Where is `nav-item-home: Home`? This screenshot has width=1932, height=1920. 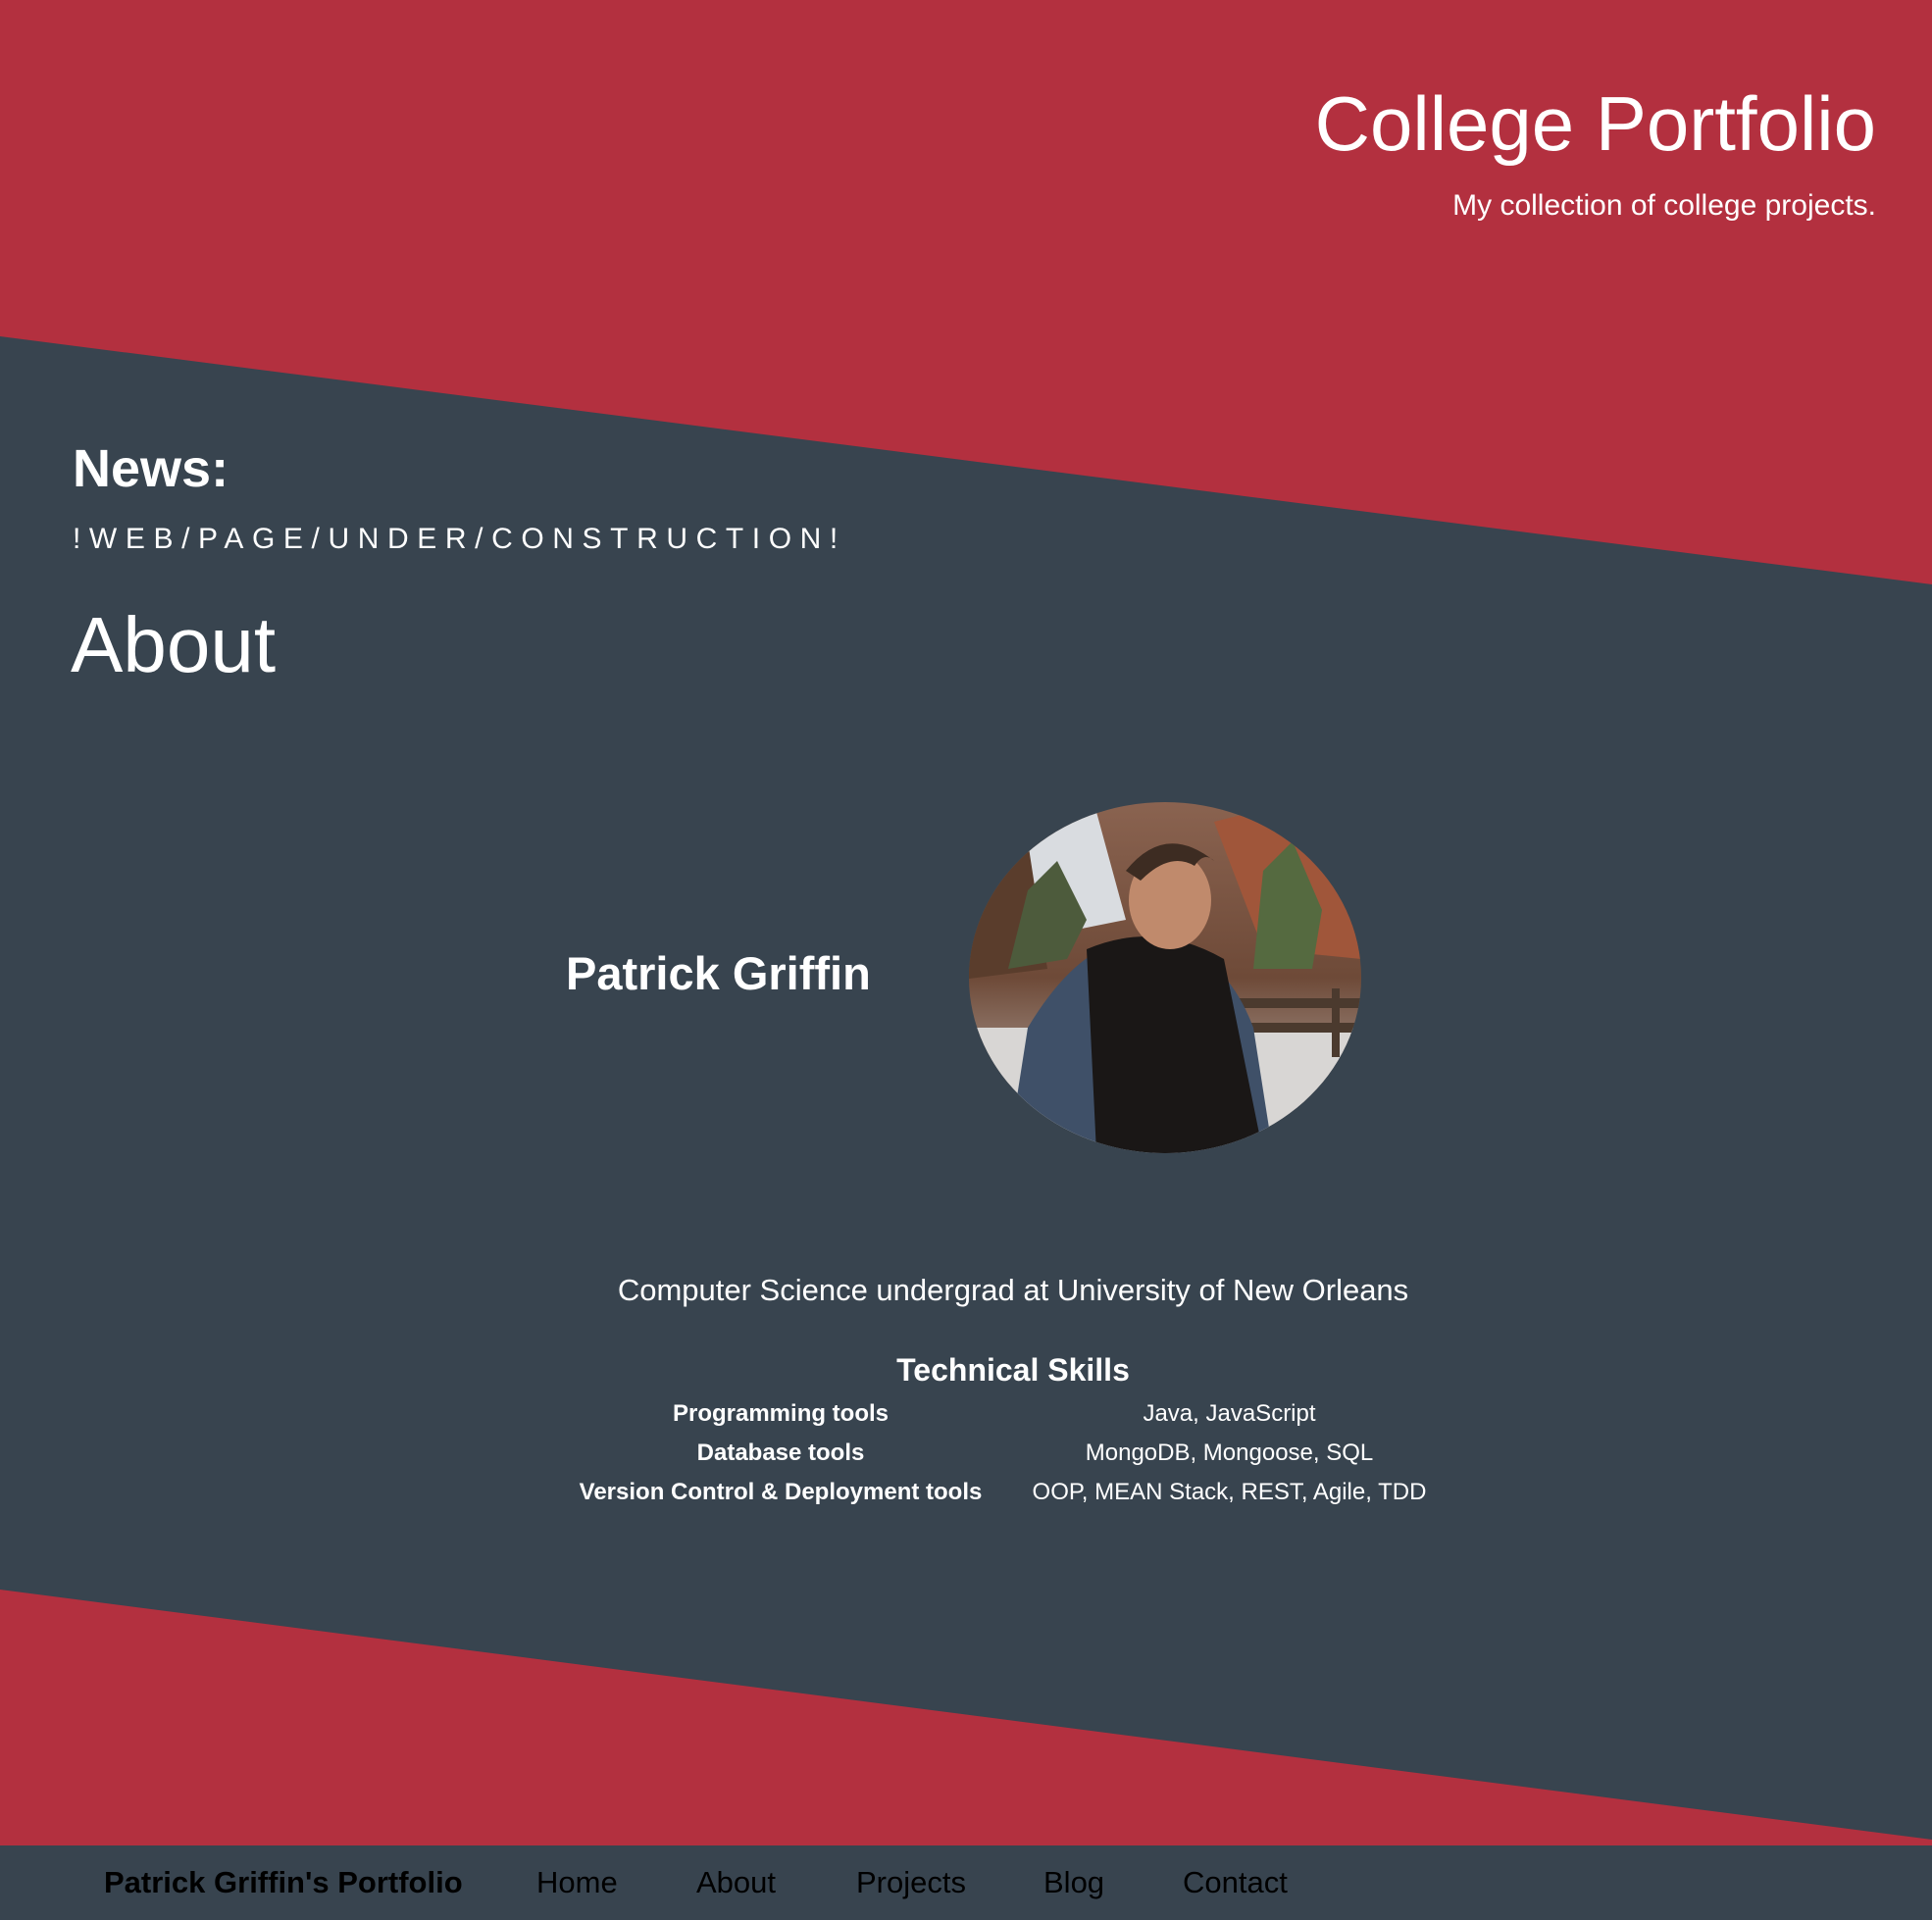
nav-item-home: Home is located at coordinates (577, 1882).